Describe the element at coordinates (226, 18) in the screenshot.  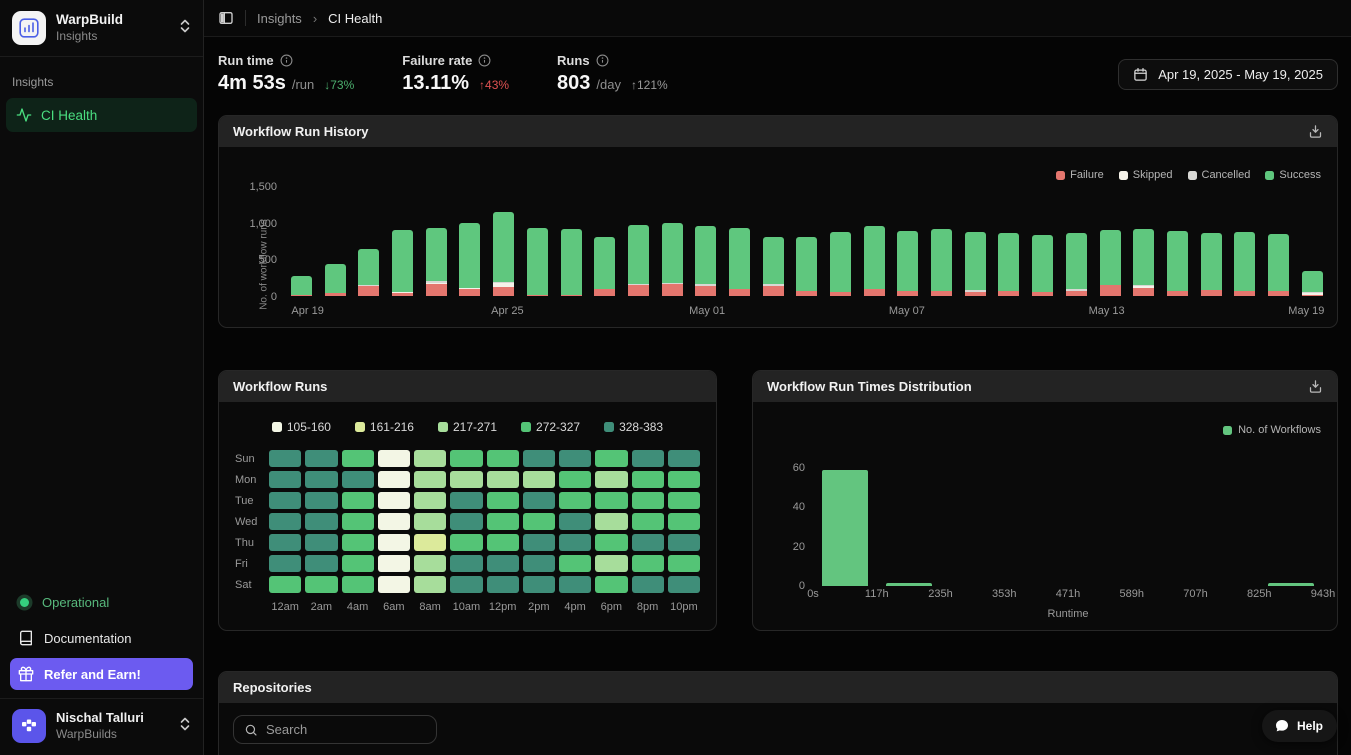
I see `sidebar-toggle-icon` at that location.